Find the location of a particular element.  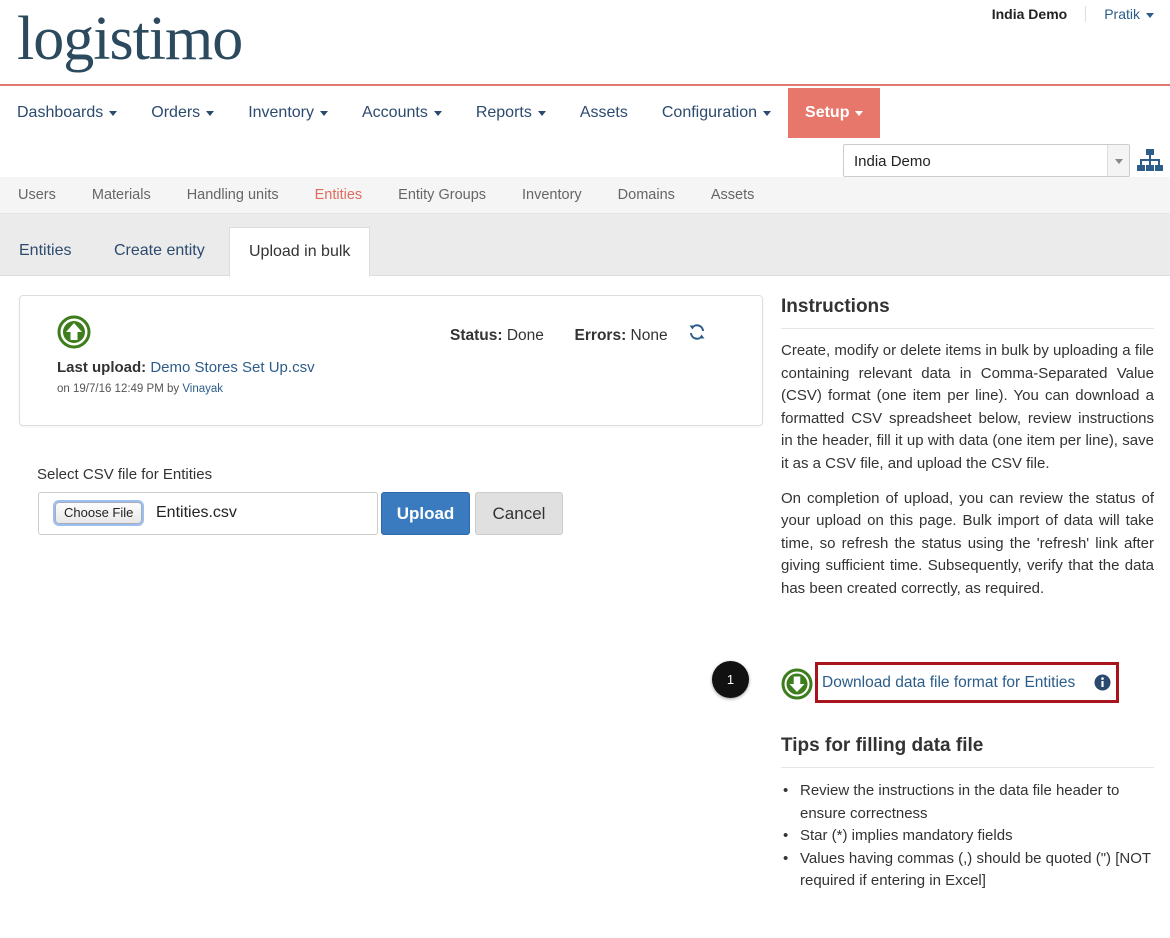

nav-inventory: Inventory is located at coordinates (288, 113).